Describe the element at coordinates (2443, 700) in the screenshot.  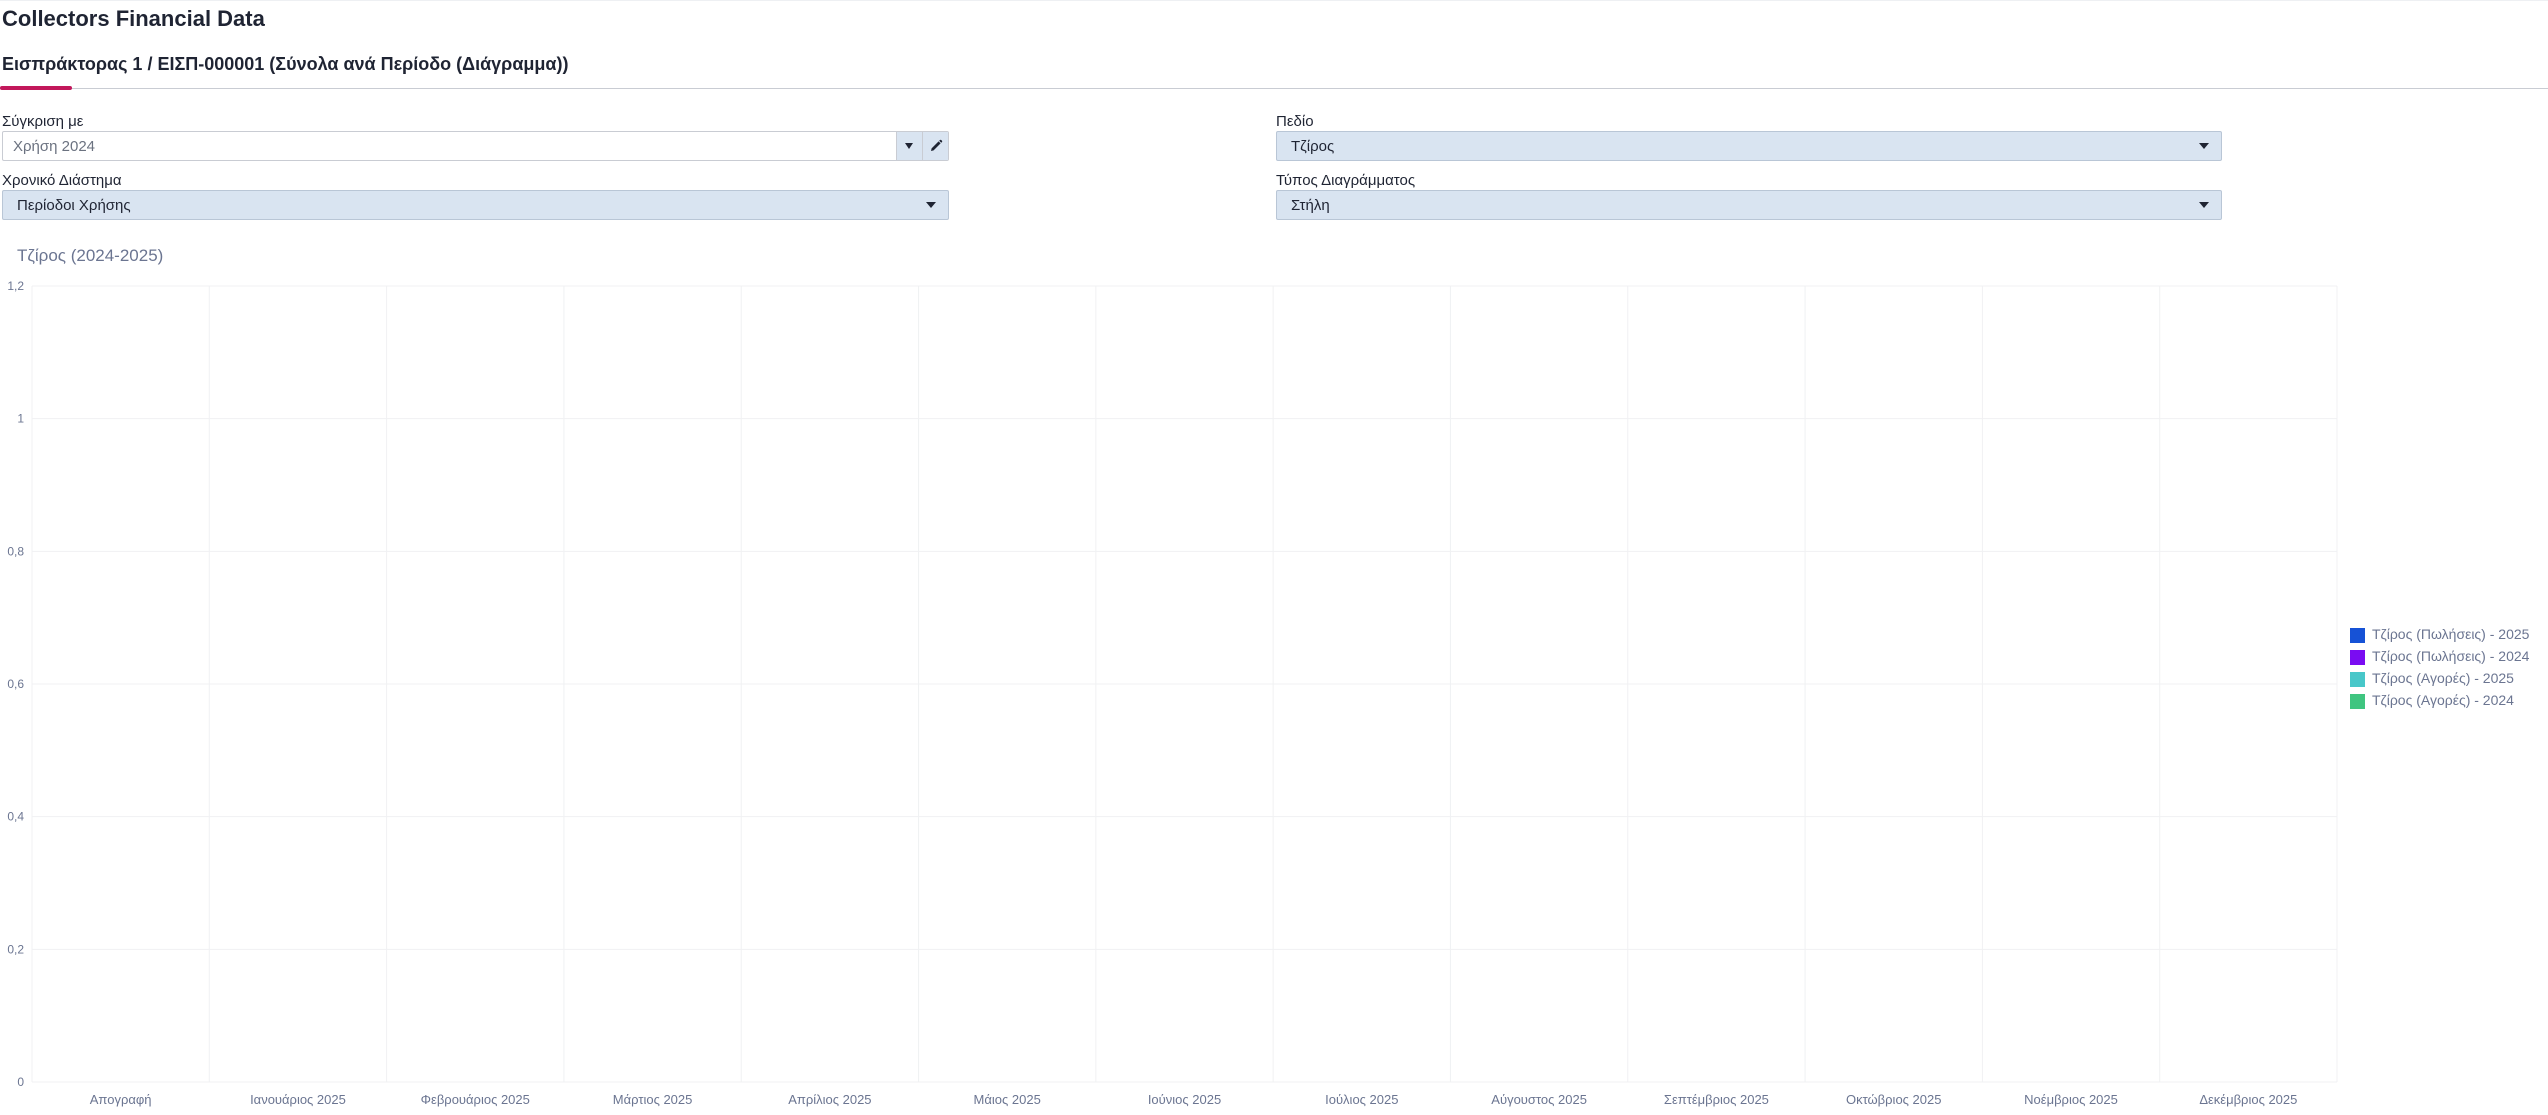
I see `legend-label: Τζίρος (Αγορές) - 2024` at that location.